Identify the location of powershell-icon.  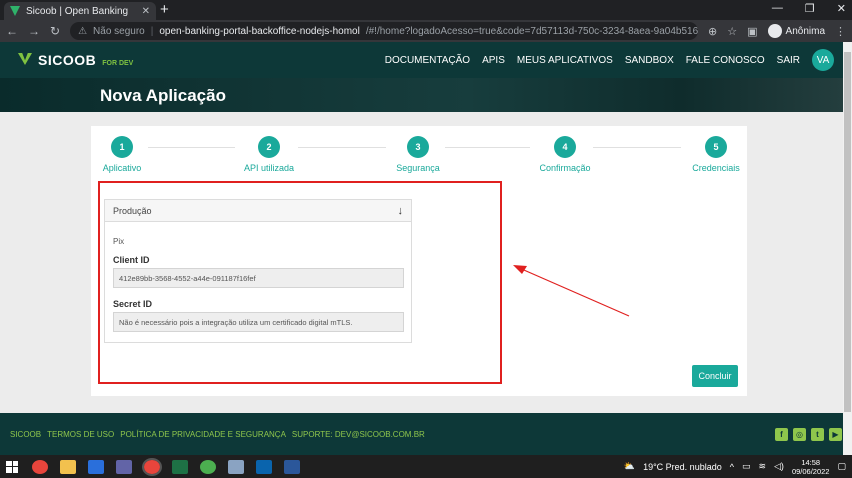
(96, 466).